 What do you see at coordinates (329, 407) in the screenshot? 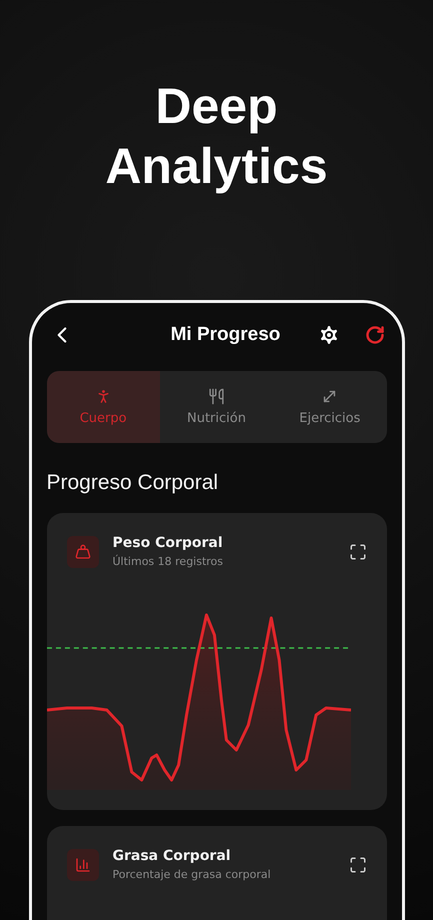
I see `tab: Ejercicios` at bounding box center [329, 407].